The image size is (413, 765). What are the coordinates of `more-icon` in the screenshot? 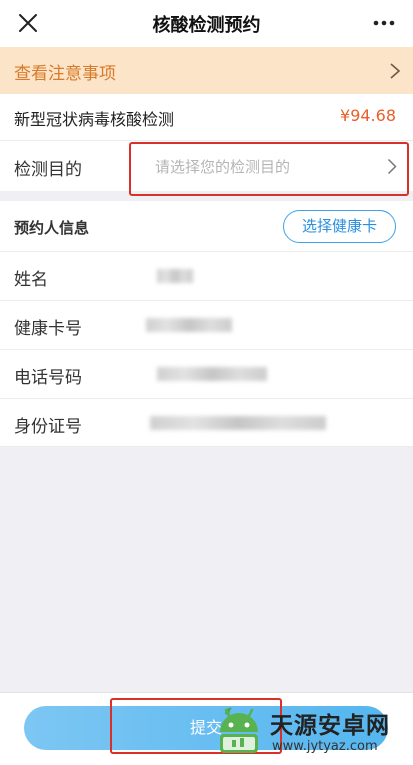 It's located at (384, 23).